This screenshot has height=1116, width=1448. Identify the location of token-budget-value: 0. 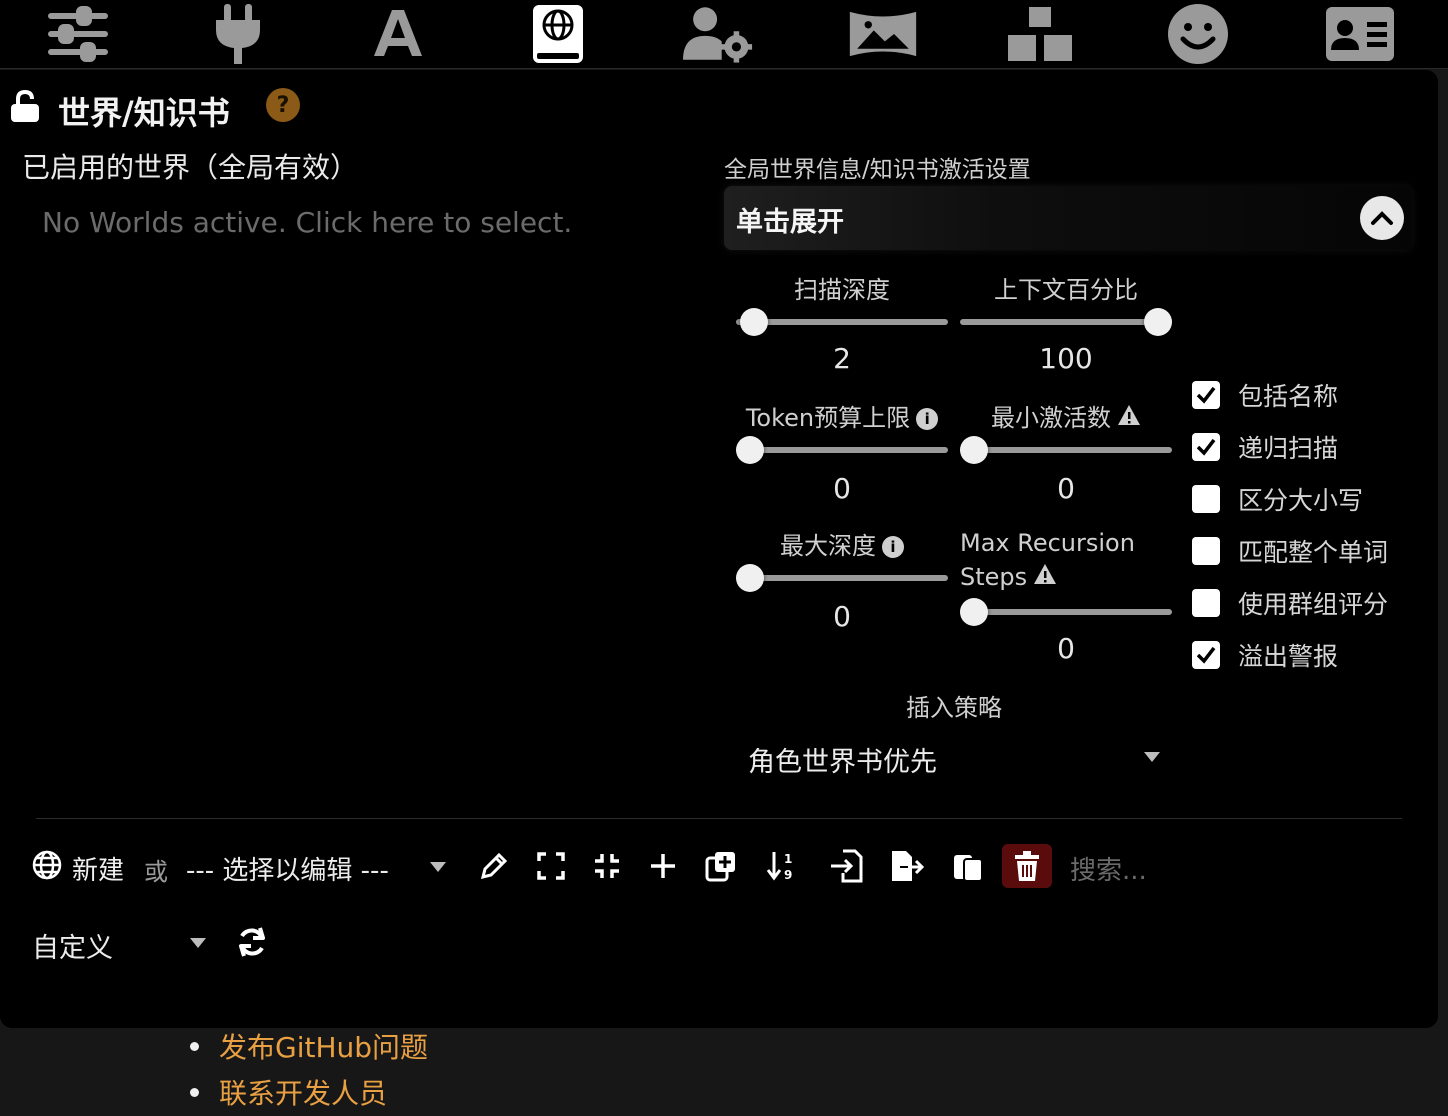
(842, 488).